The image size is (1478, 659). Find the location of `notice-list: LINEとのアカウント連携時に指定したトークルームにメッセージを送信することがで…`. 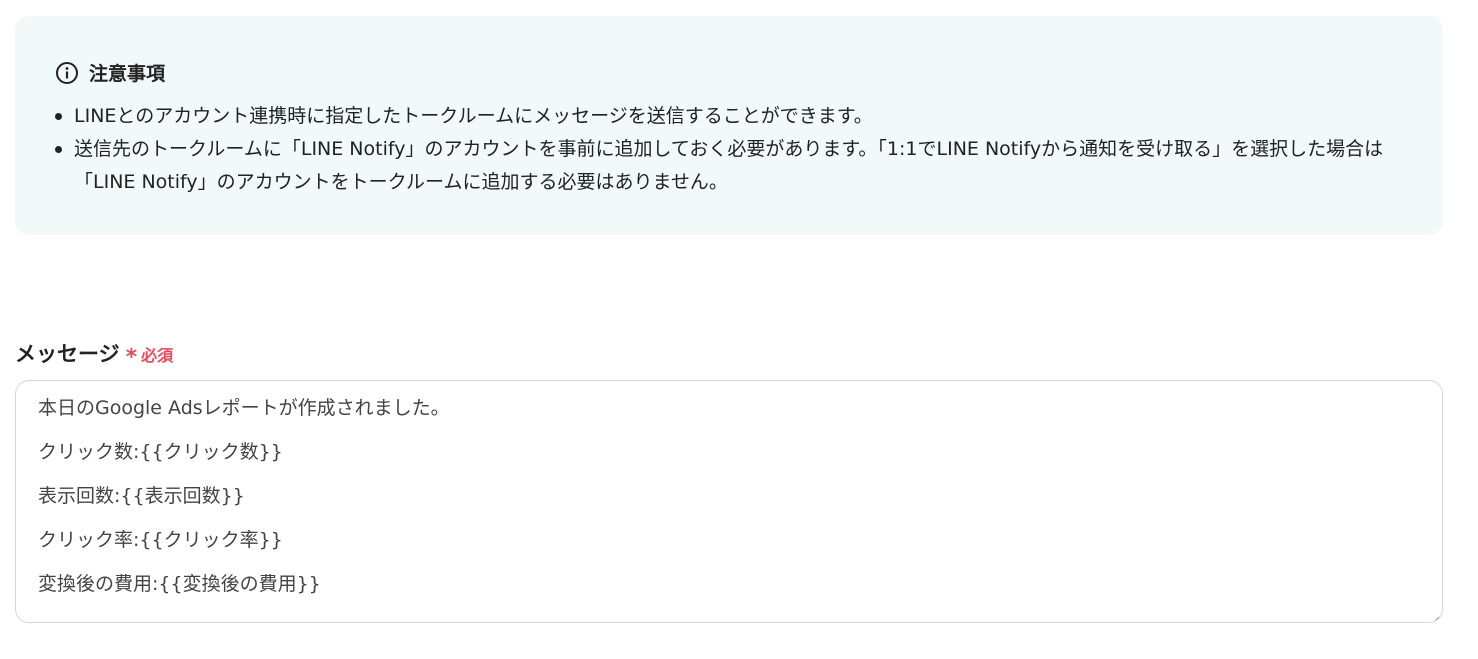

notice-list: LINEとのアカウント連携時に指定したトークルームにメッセージを送信することがで… is located at coordinates (730, 149).